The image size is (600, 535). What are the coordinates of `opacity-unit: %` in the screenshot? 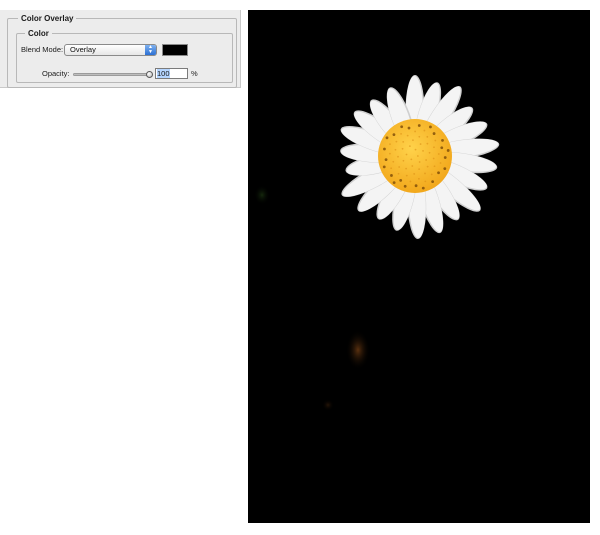 It's located at (194, 73).